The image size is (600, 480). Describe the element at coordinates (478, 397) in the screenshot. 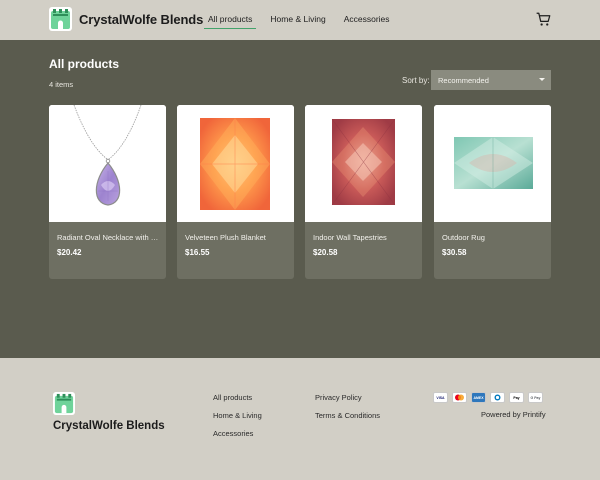

I see `amex-icon: AMEX` at that location.